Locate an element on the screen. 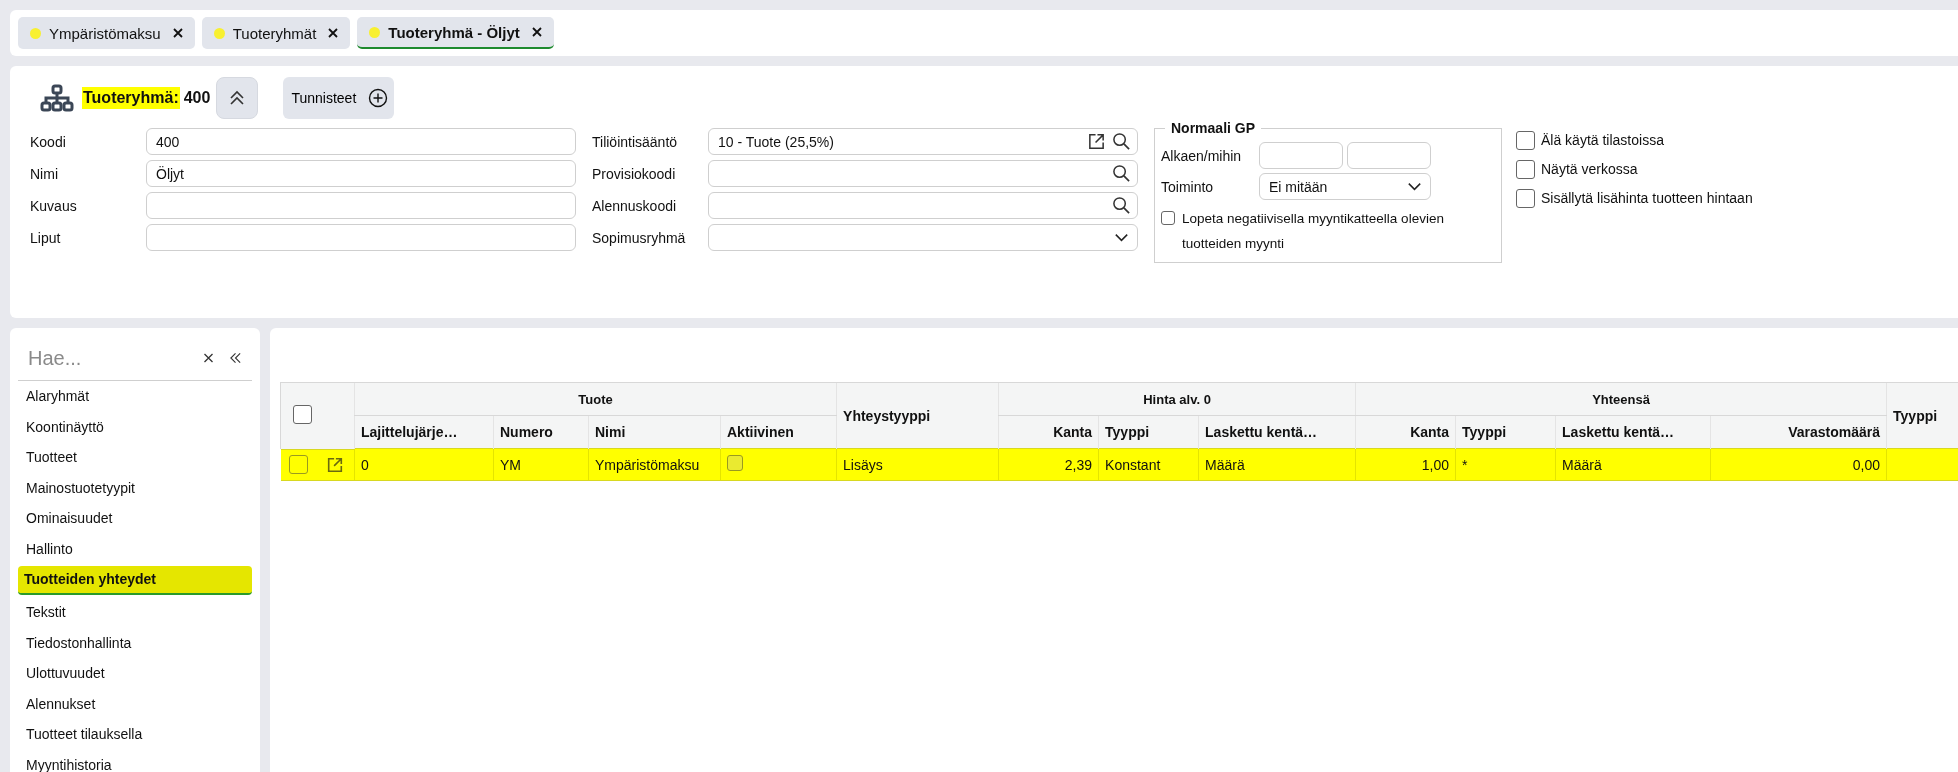 The width and height of the screenshot is (1958, 772). tags-button: Tunnisteet is located at coordinates (339, 98).